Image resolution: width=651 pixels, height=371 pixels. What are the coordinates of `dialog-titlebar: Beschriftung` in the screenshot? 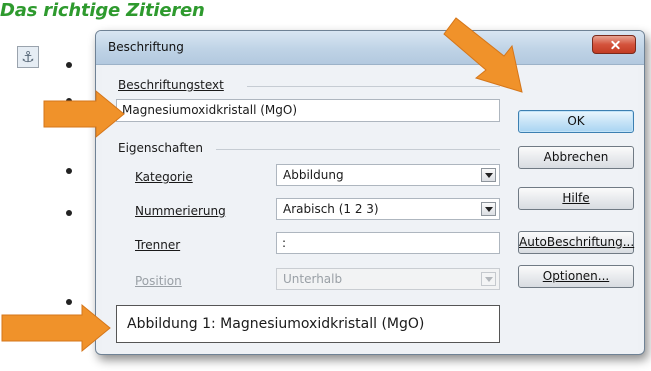 It's located at (370, 48).